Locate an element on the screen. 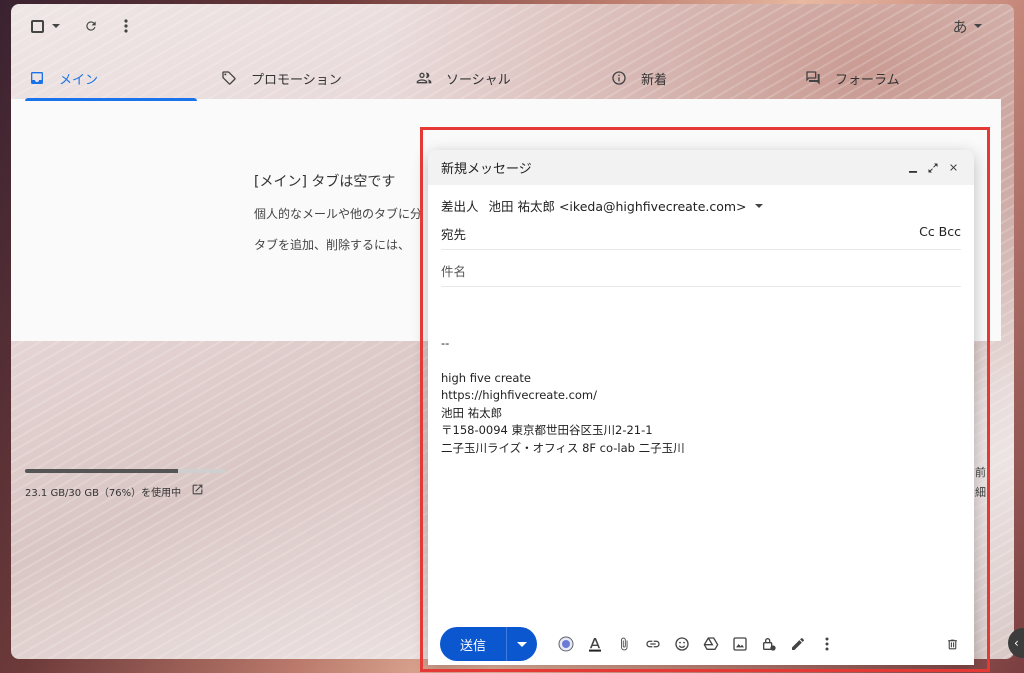 This screenshot has width=1024, height=673. input-mode-button: あ is located at coordinates (967, 26).